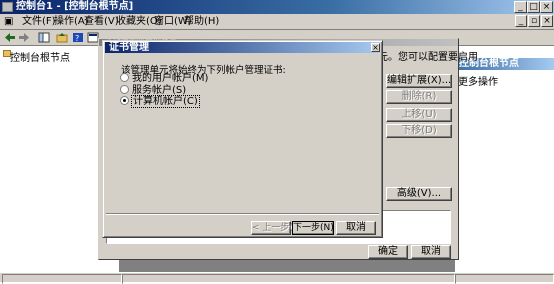 The image size is (554, 284). I want to click on maximize-button: □, so click(533, 7).